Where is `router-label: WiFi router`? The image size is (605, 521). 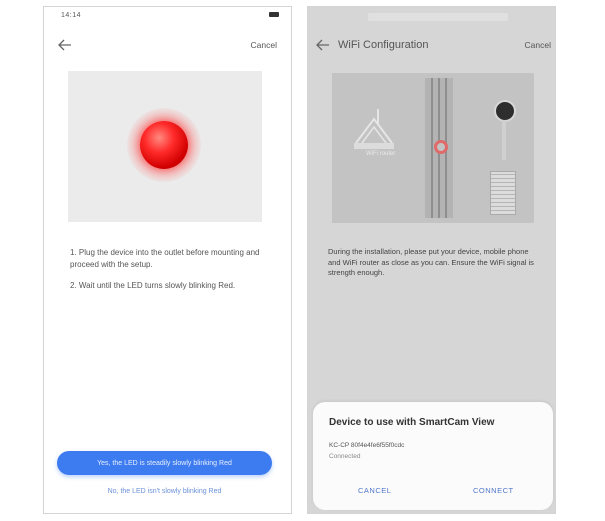 router-label: WiFi router is located at coordinates (381, 154).